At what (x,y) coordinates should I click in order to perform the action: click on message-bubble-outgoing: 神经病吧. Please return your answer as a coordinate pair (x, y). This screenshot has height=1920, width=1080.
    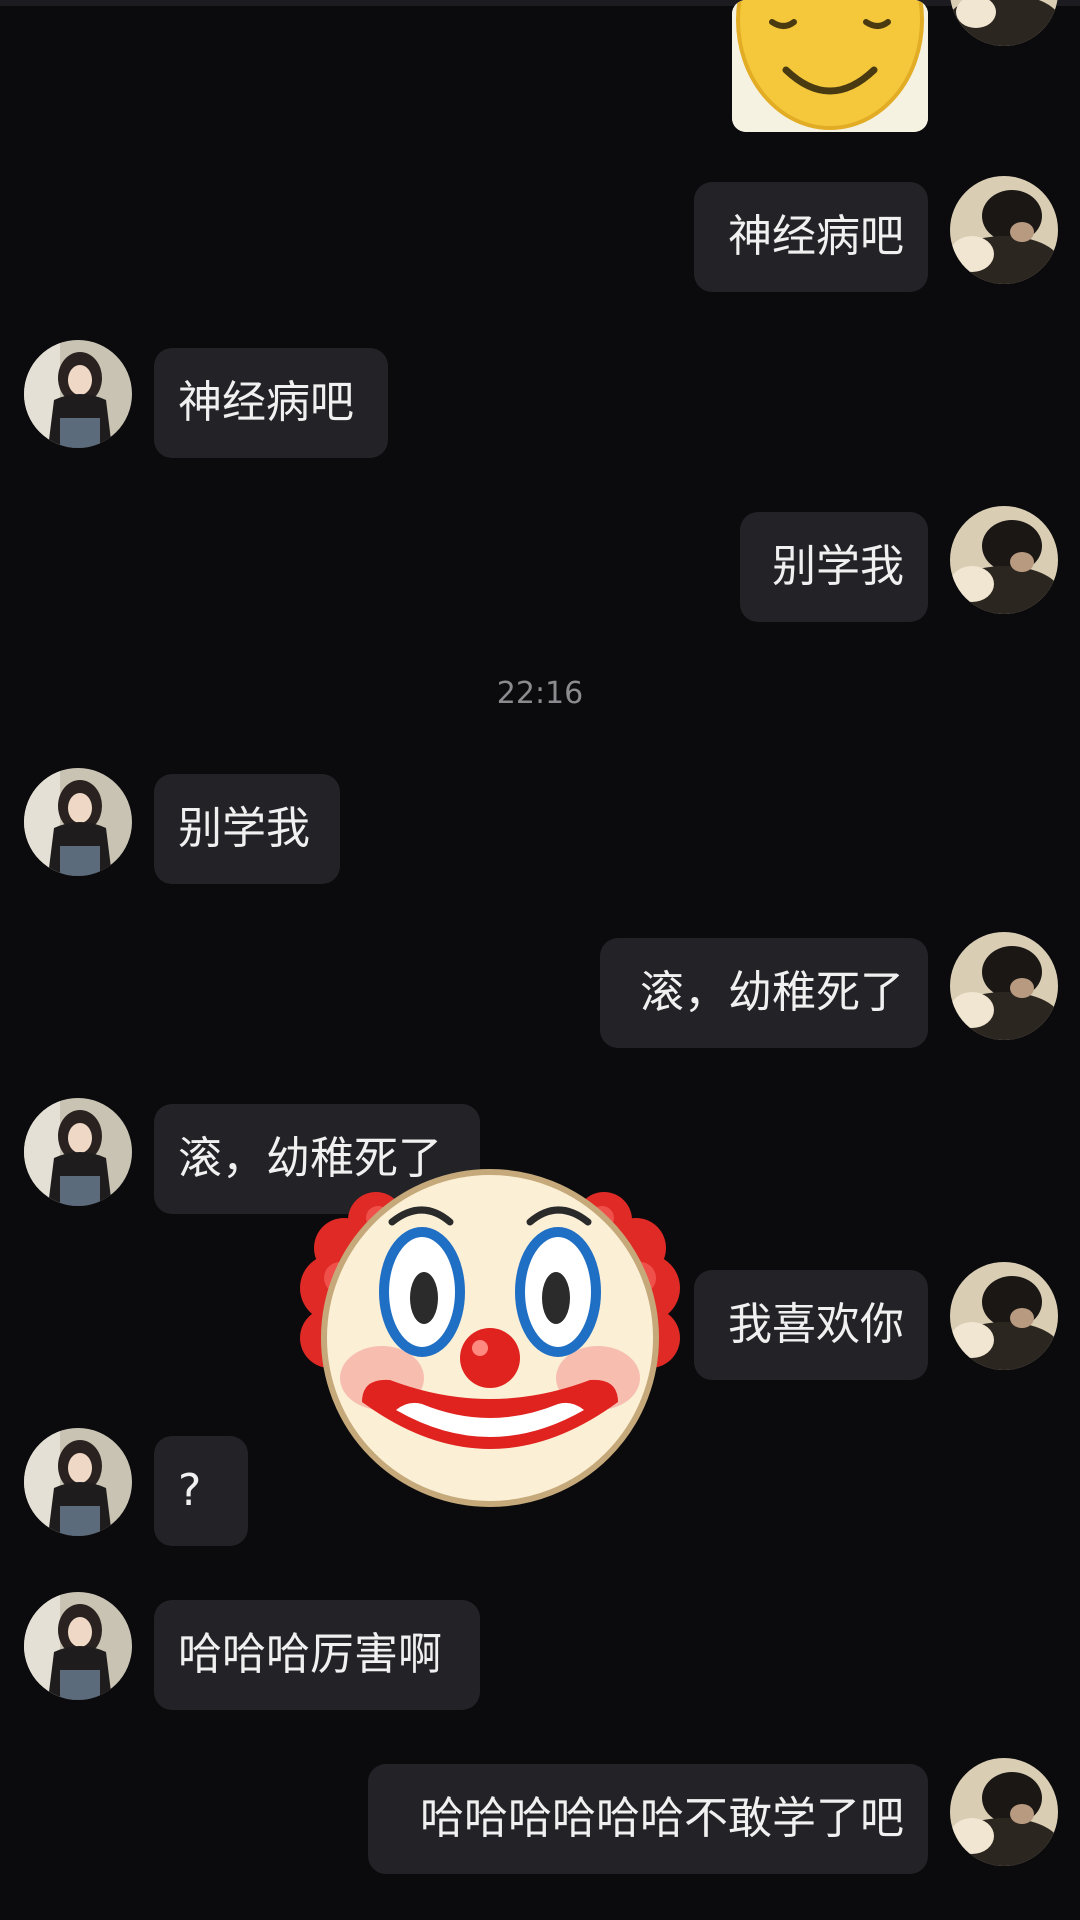
    Looking at the image, I should click on (811, 237).